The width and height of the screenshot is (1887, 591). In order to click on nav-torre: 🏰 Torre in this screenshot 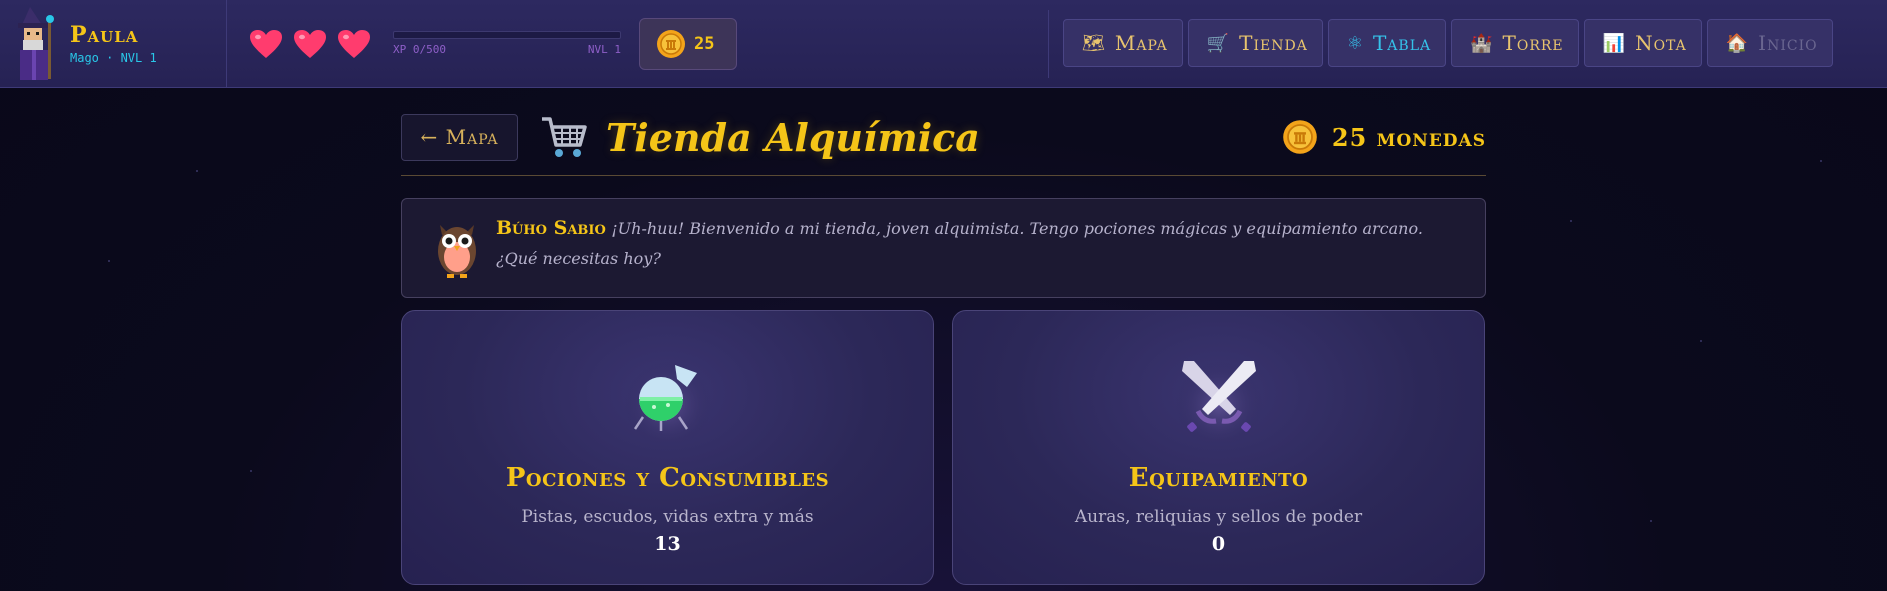, I will do `click(1515, 43)`.